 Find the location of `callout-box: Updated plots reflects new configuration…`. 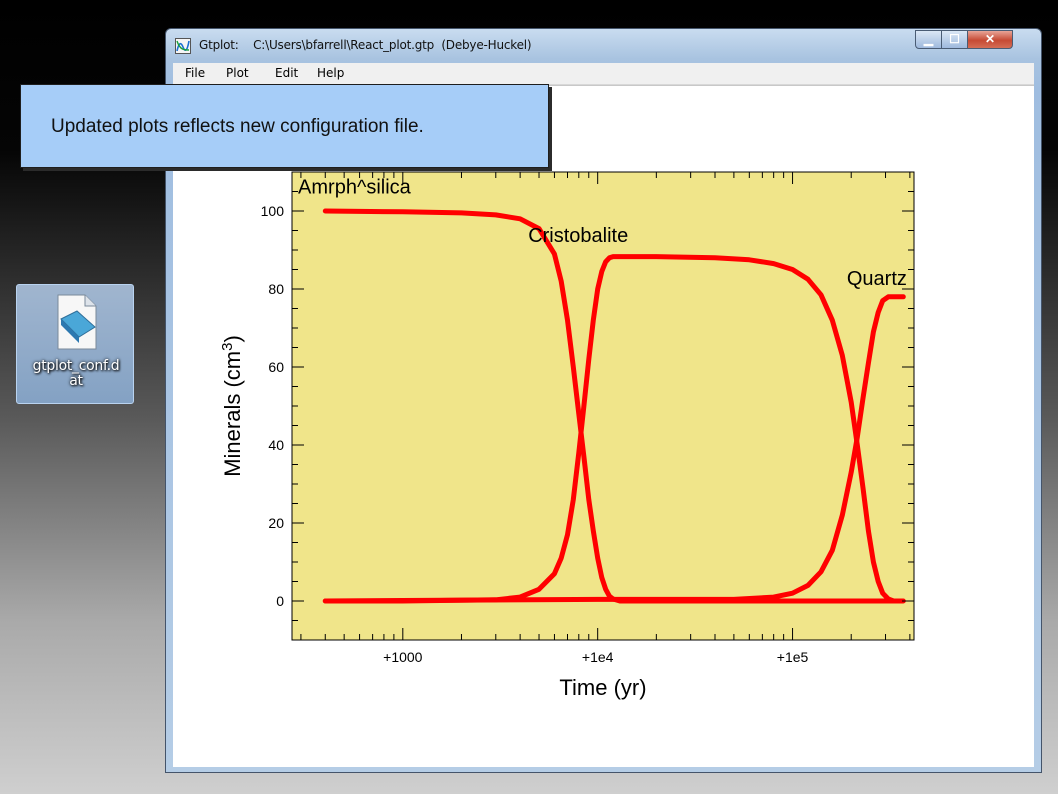

callout-box: Updated plots reflects new configuration… is located at coordinates (284, 126).